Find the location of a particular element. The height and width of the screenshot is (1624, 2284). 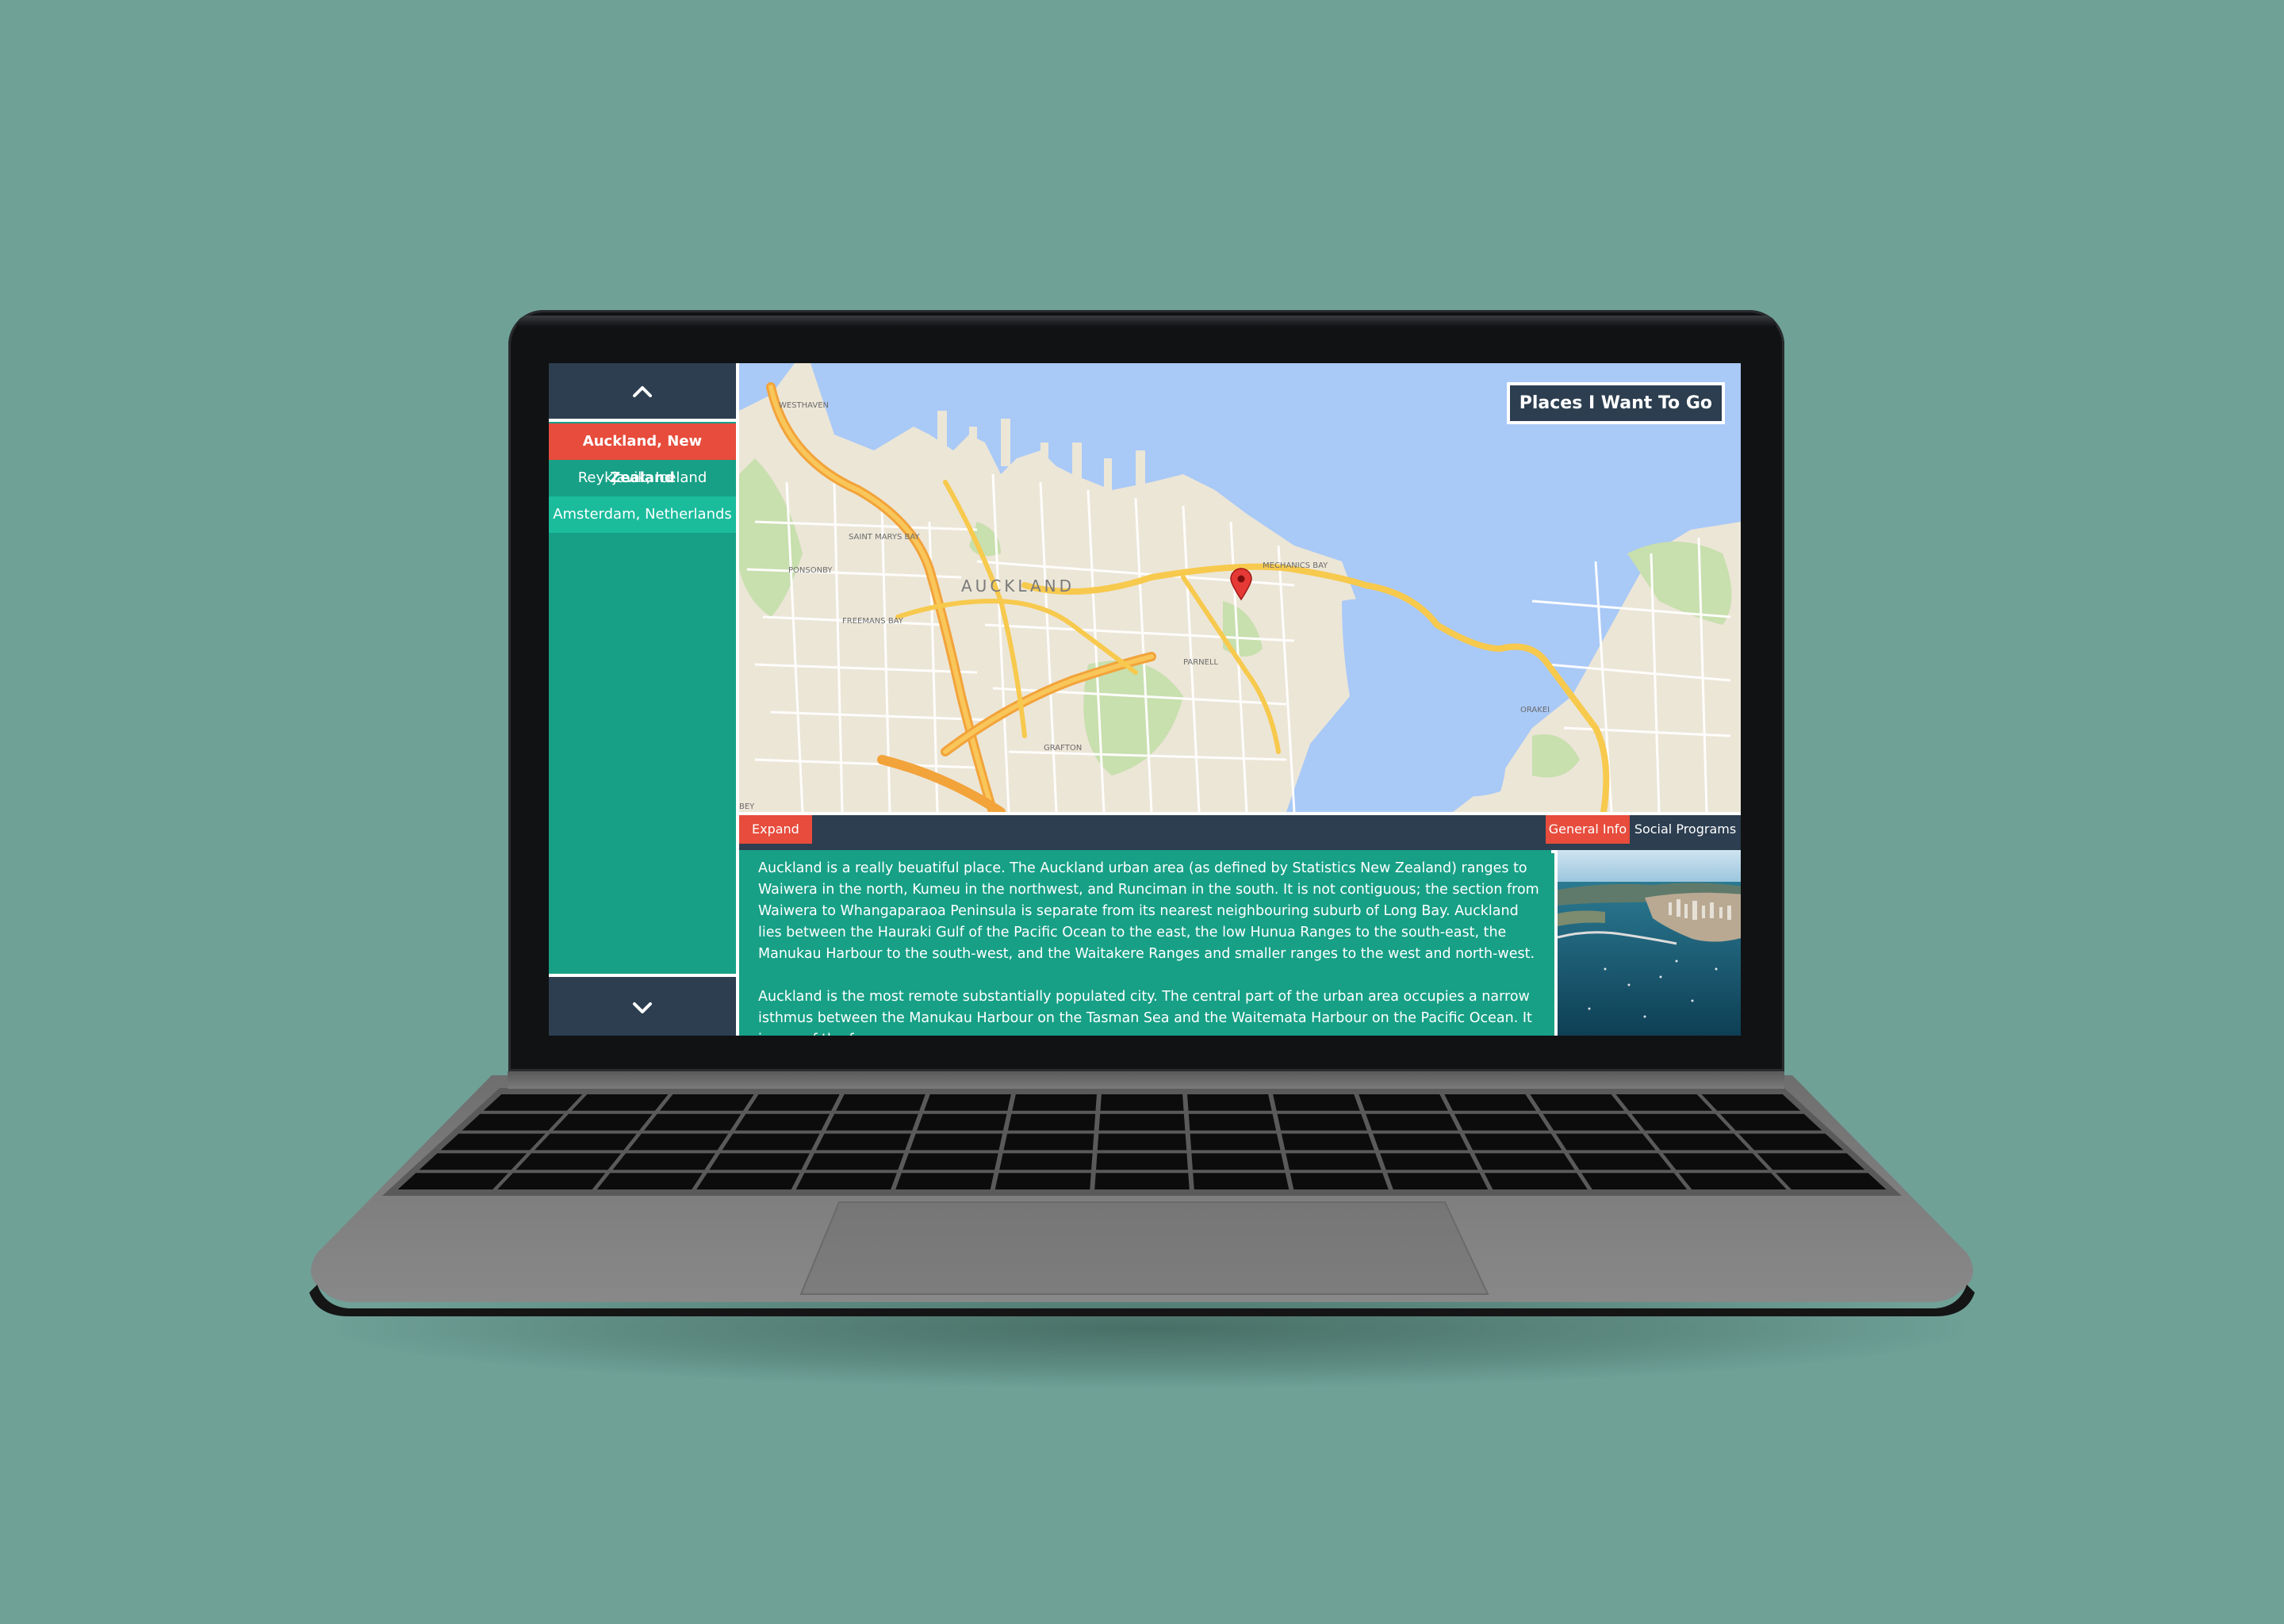

map-label-bey: BEY is located at coordinates (747, 806).